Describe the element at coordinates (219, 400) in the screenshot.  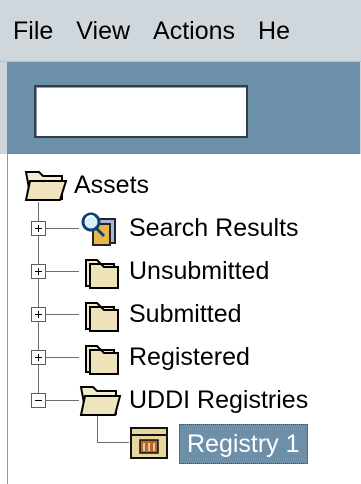
I see `tree-item-label: UDDI Registries` at that location.